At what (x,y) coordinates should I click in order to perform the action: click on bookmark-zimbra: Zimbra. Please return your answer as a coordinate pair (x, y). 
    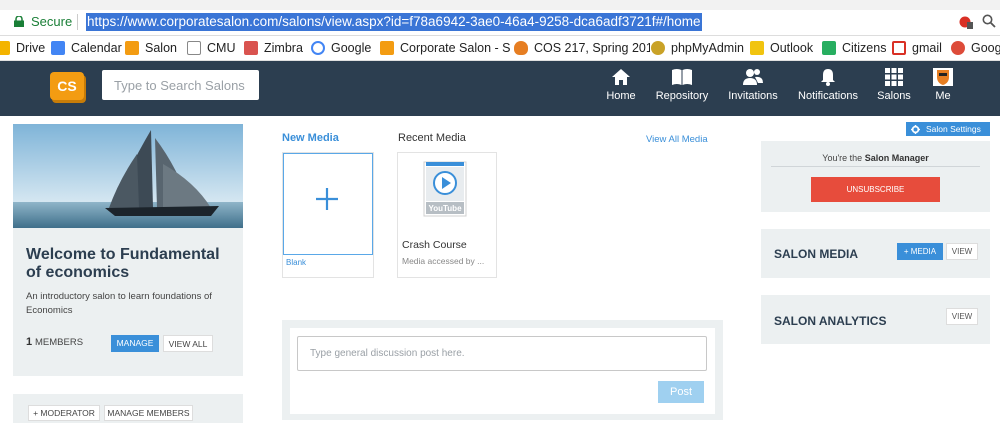
    Looking at the image, I should click on (273, 48).